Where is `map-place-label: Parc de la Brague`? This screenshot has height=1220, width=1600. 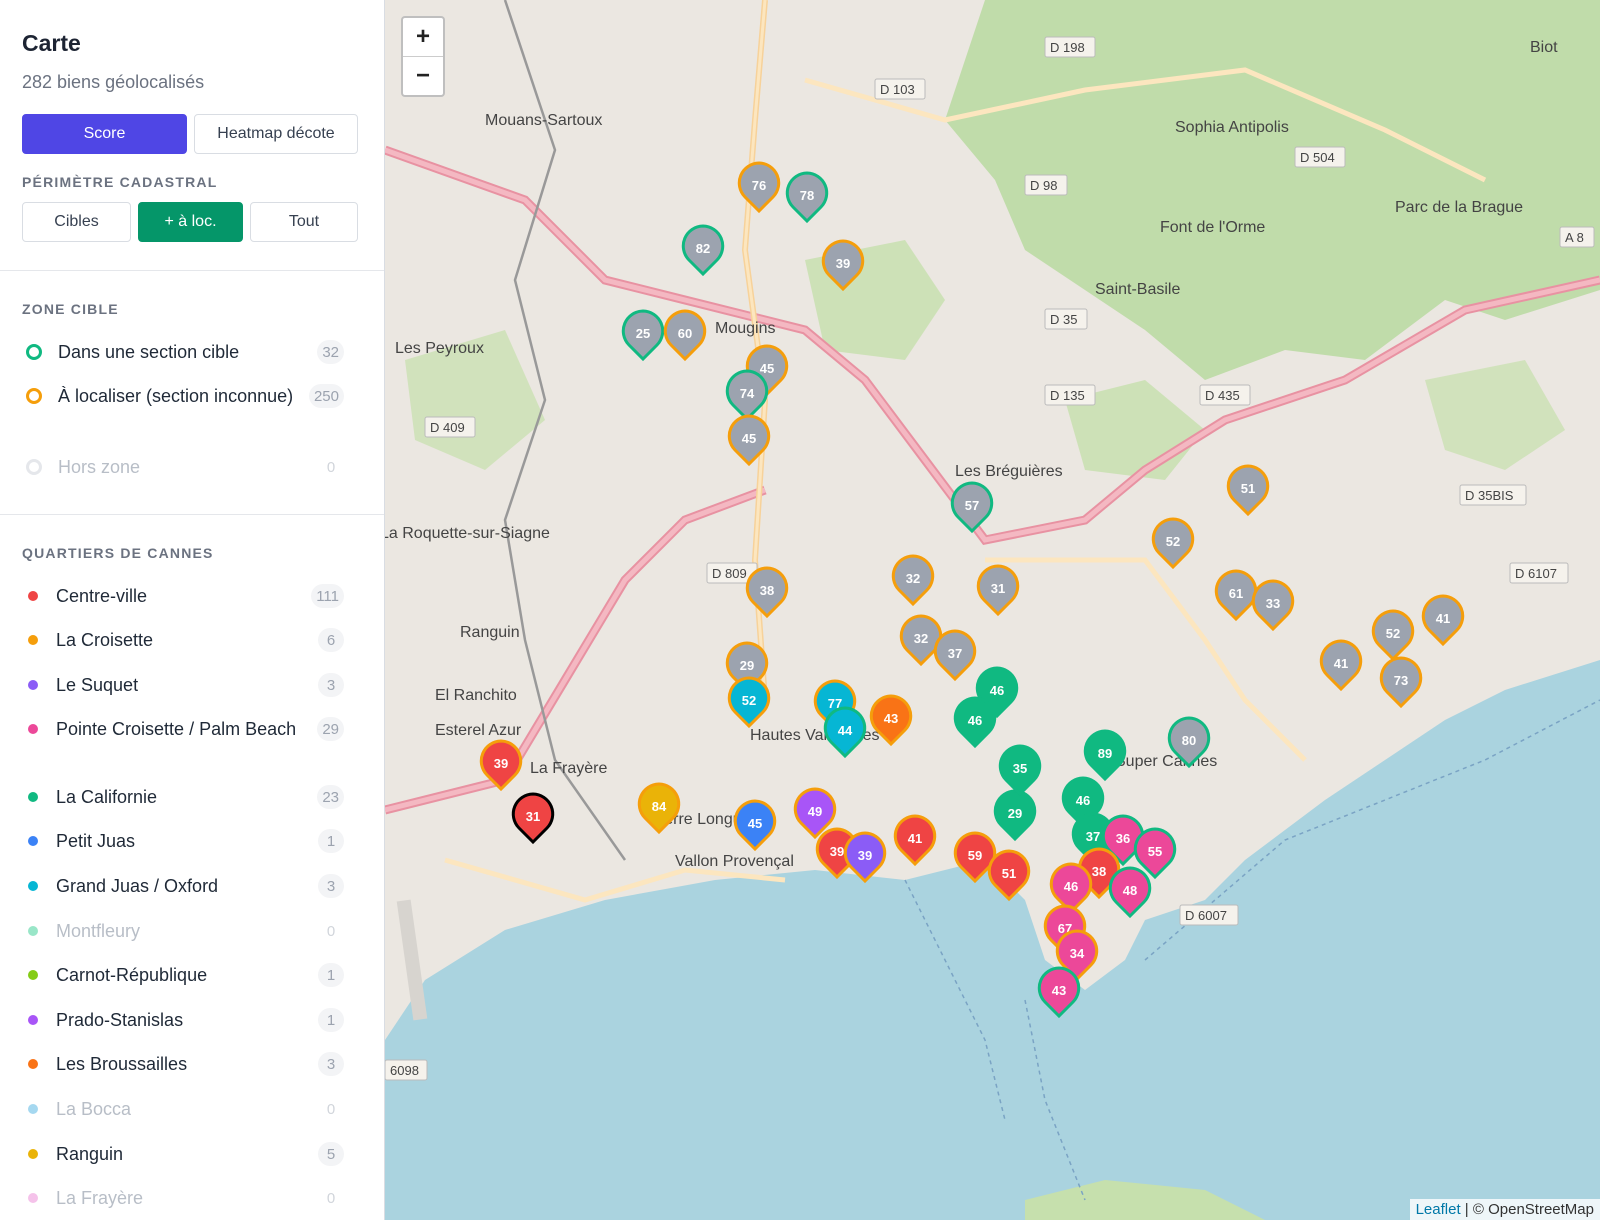
map-place-label: Parc de la Brague is located at coordinates (1459, 207).